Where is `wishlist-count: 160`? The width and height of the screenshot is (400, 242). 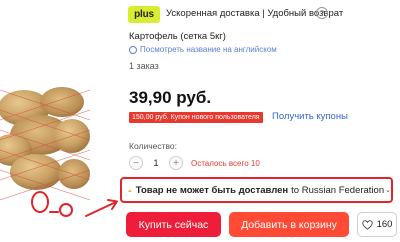 wishlist-count: 160 is located at coordinates (384, 224).